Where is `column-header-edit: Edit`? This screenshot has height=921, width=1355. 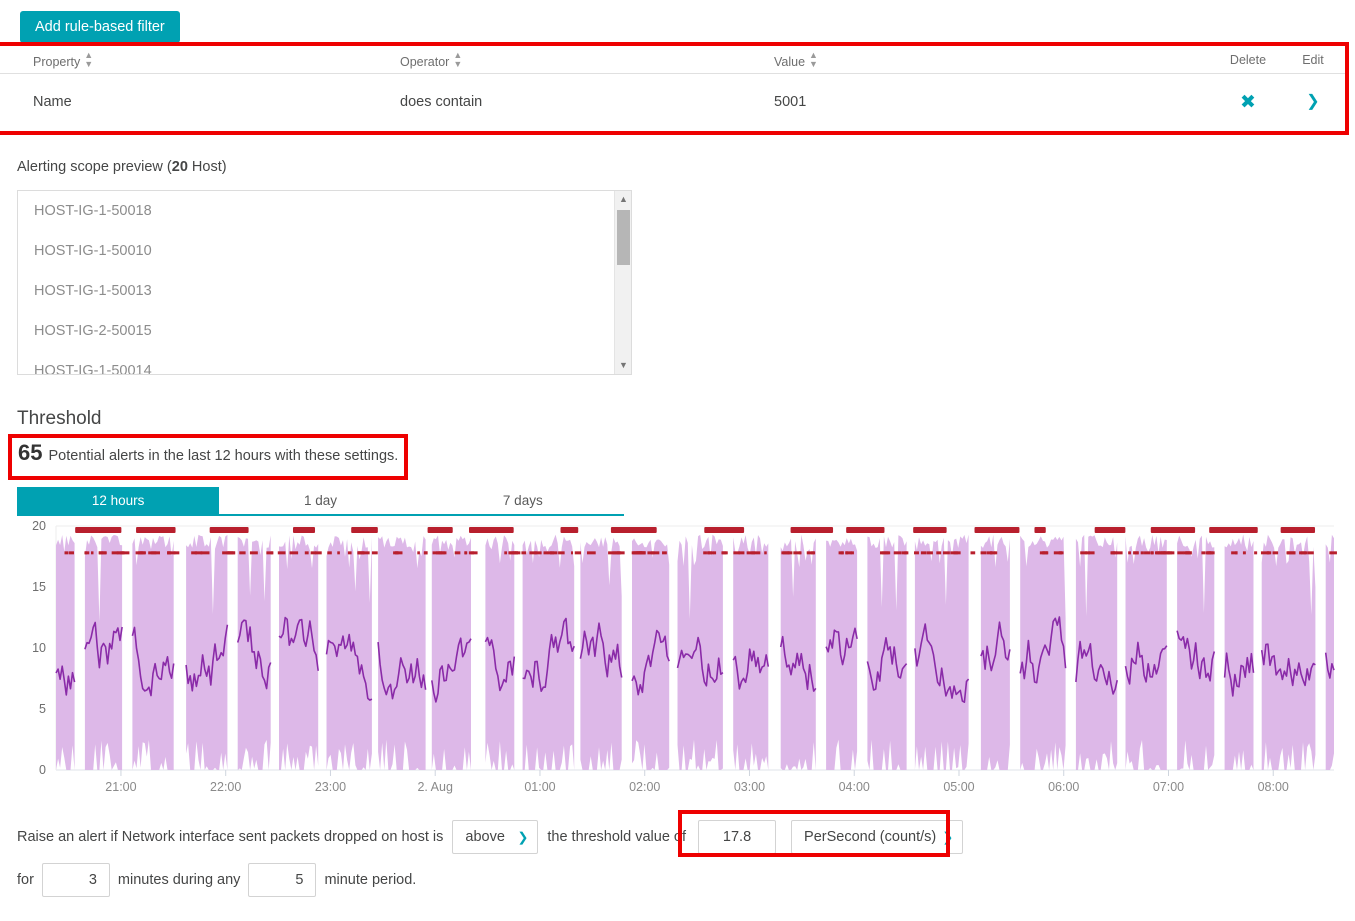 column-header-edit: Edit is located at coordinates (1313, 59).